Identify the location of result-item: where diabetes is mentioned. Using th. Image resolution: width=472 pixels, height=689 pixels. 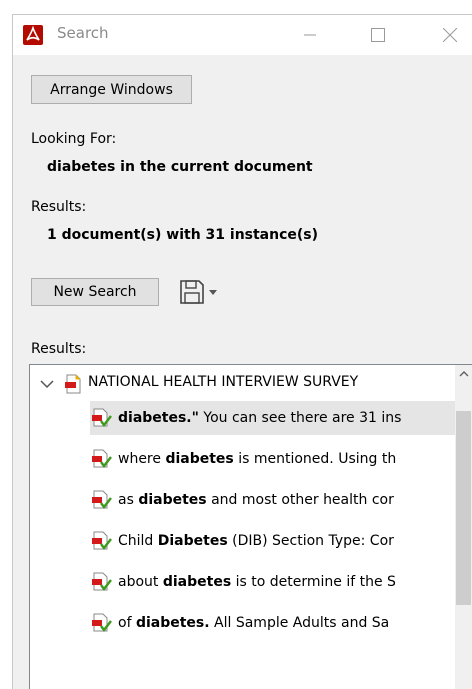
(273, 459).